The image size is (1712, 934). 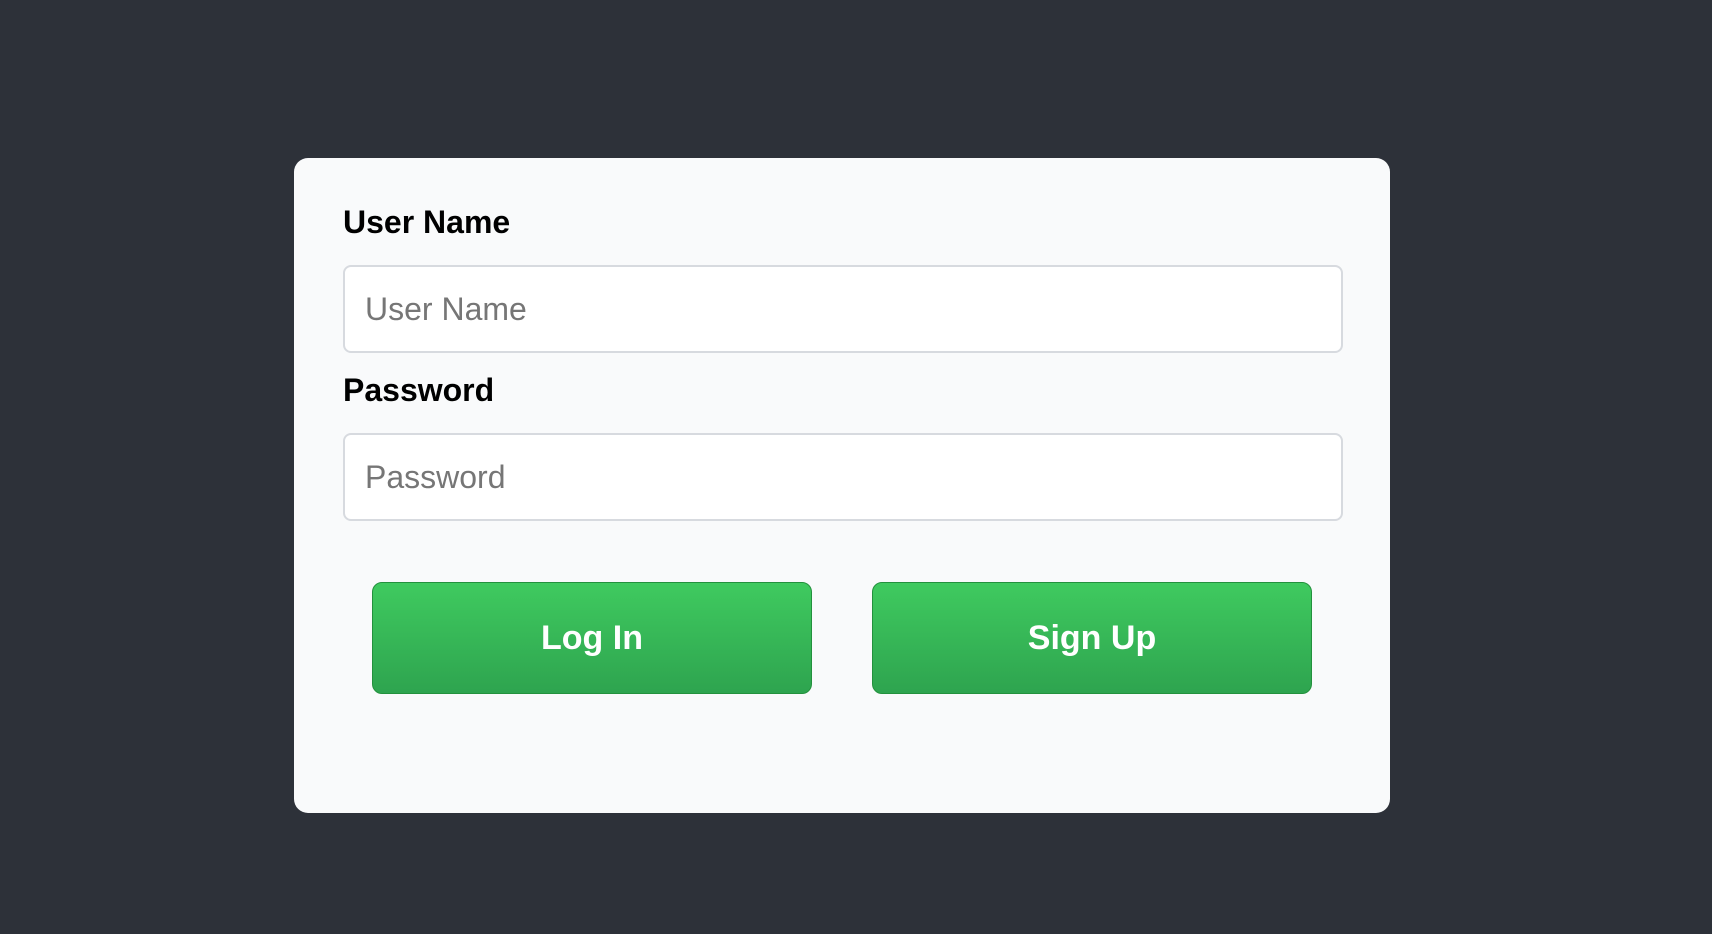 I want to click on password-label: Password, so click(x=419, y=390).